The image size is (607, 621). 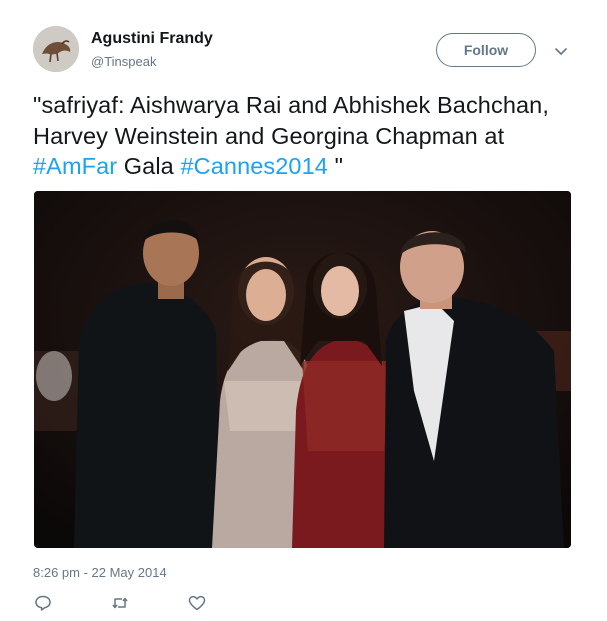 What do you see at coordinates (120, 603) in the screenshot?
I see `retweet-icon` at bounding box center [120, 603].